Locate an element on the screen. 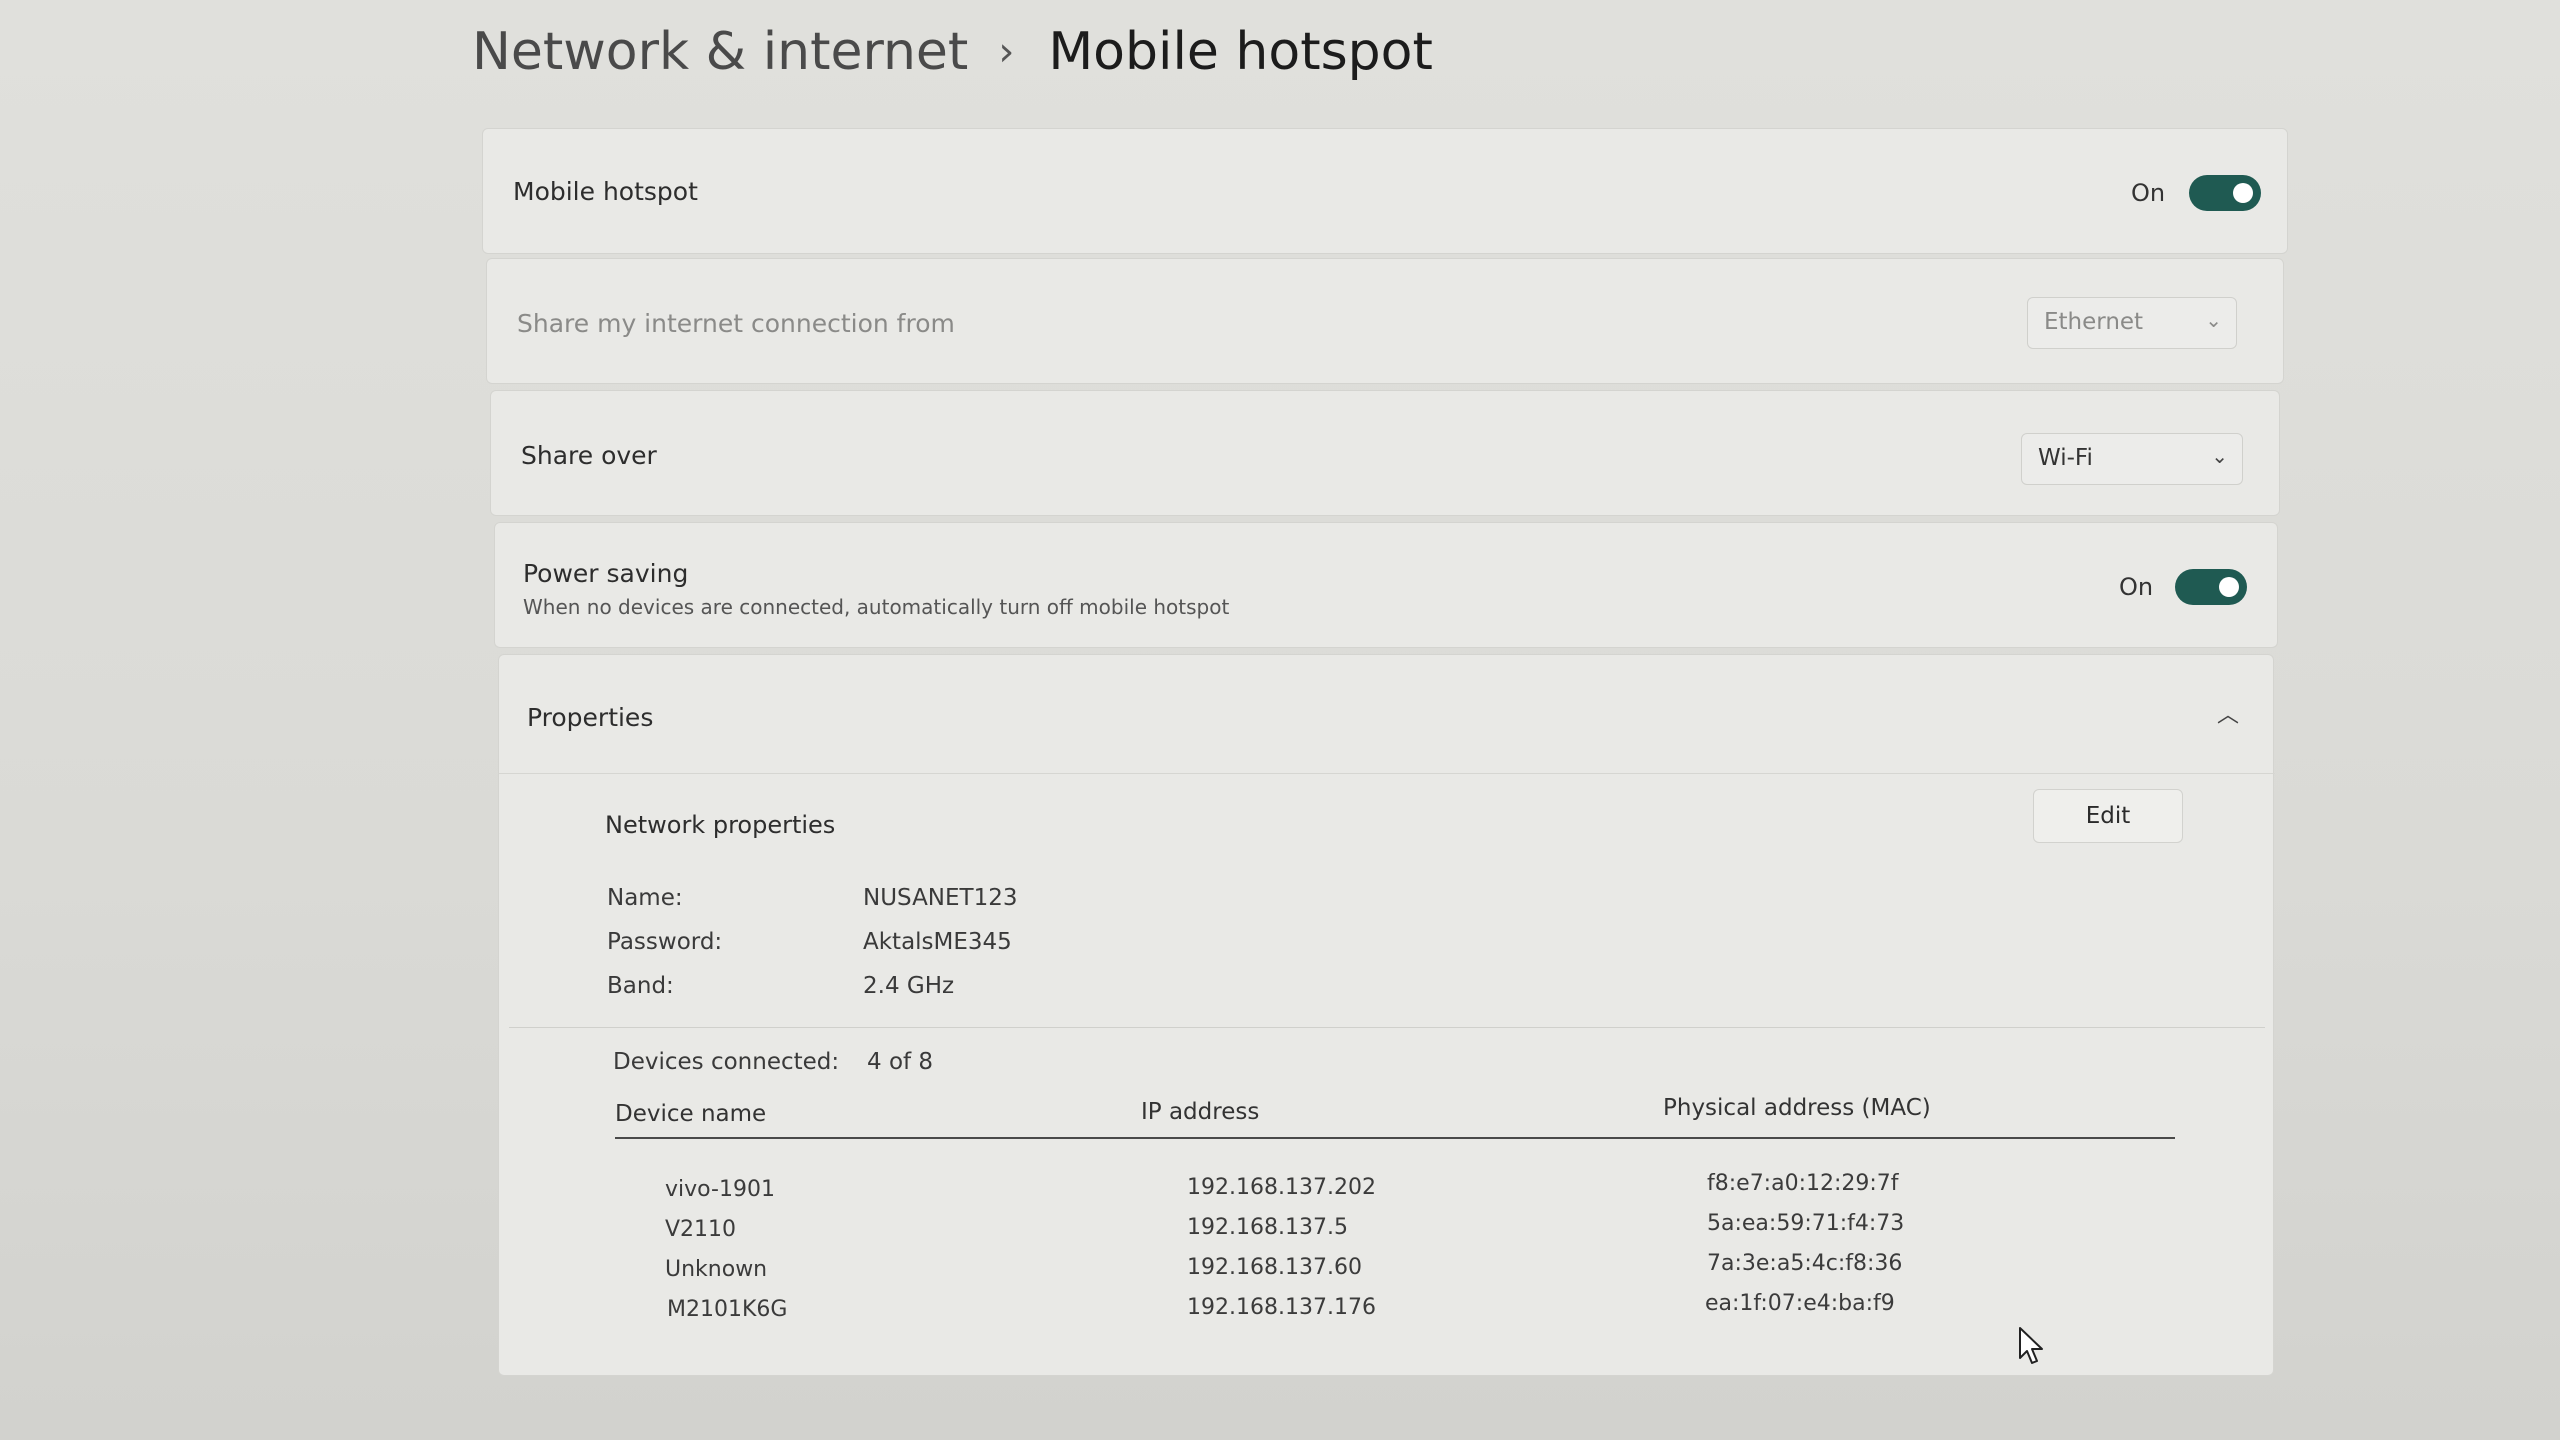 The width and height of the screenshot is (2560, 1440). properties-header: Properties ︿ is located at coordinates (1387, 714).